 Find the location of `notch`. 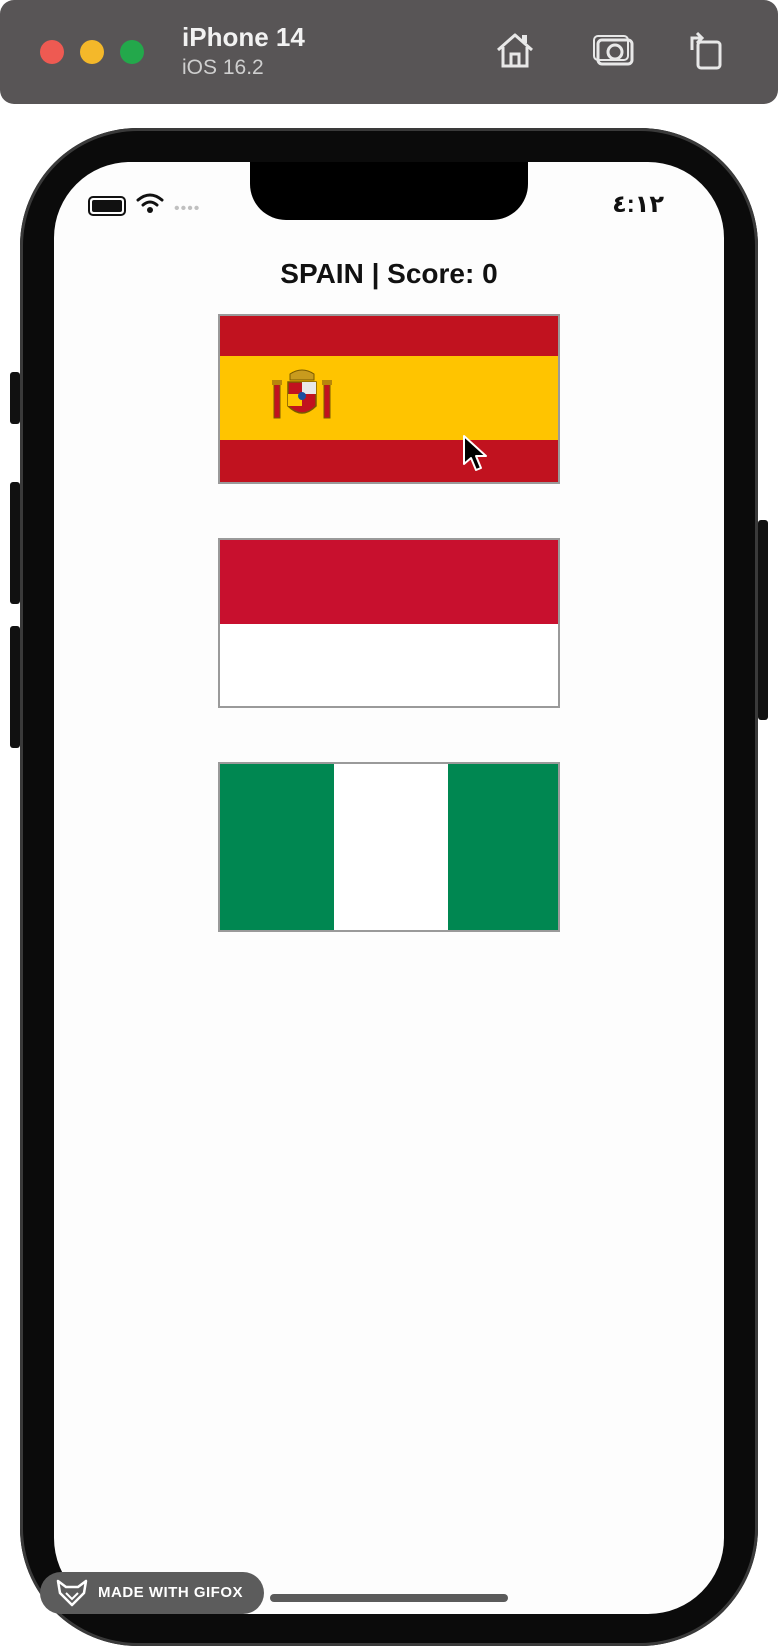

notch is located at coordinates (389, 191).